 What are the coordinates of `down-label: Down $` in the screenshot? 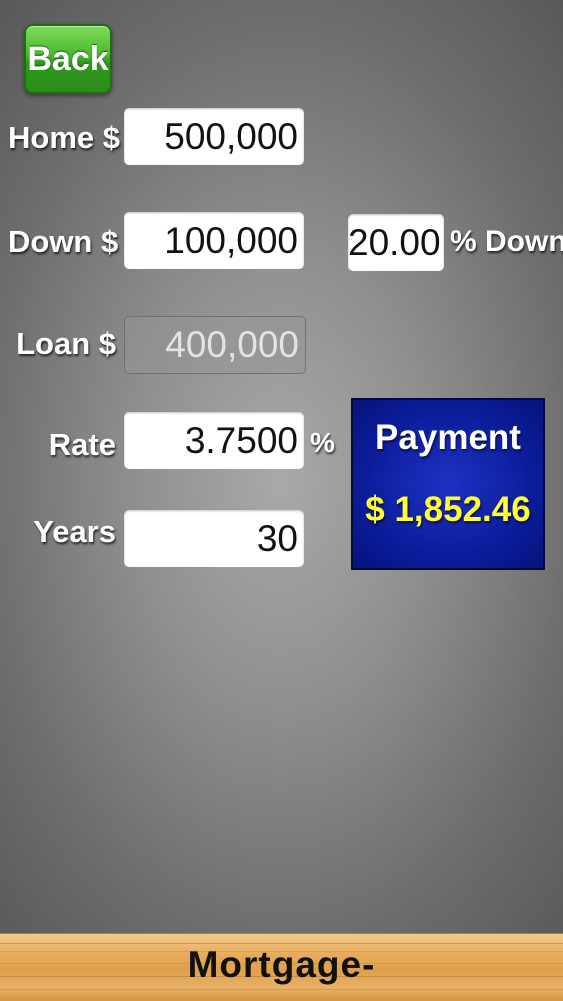 It's located at (63, 241).